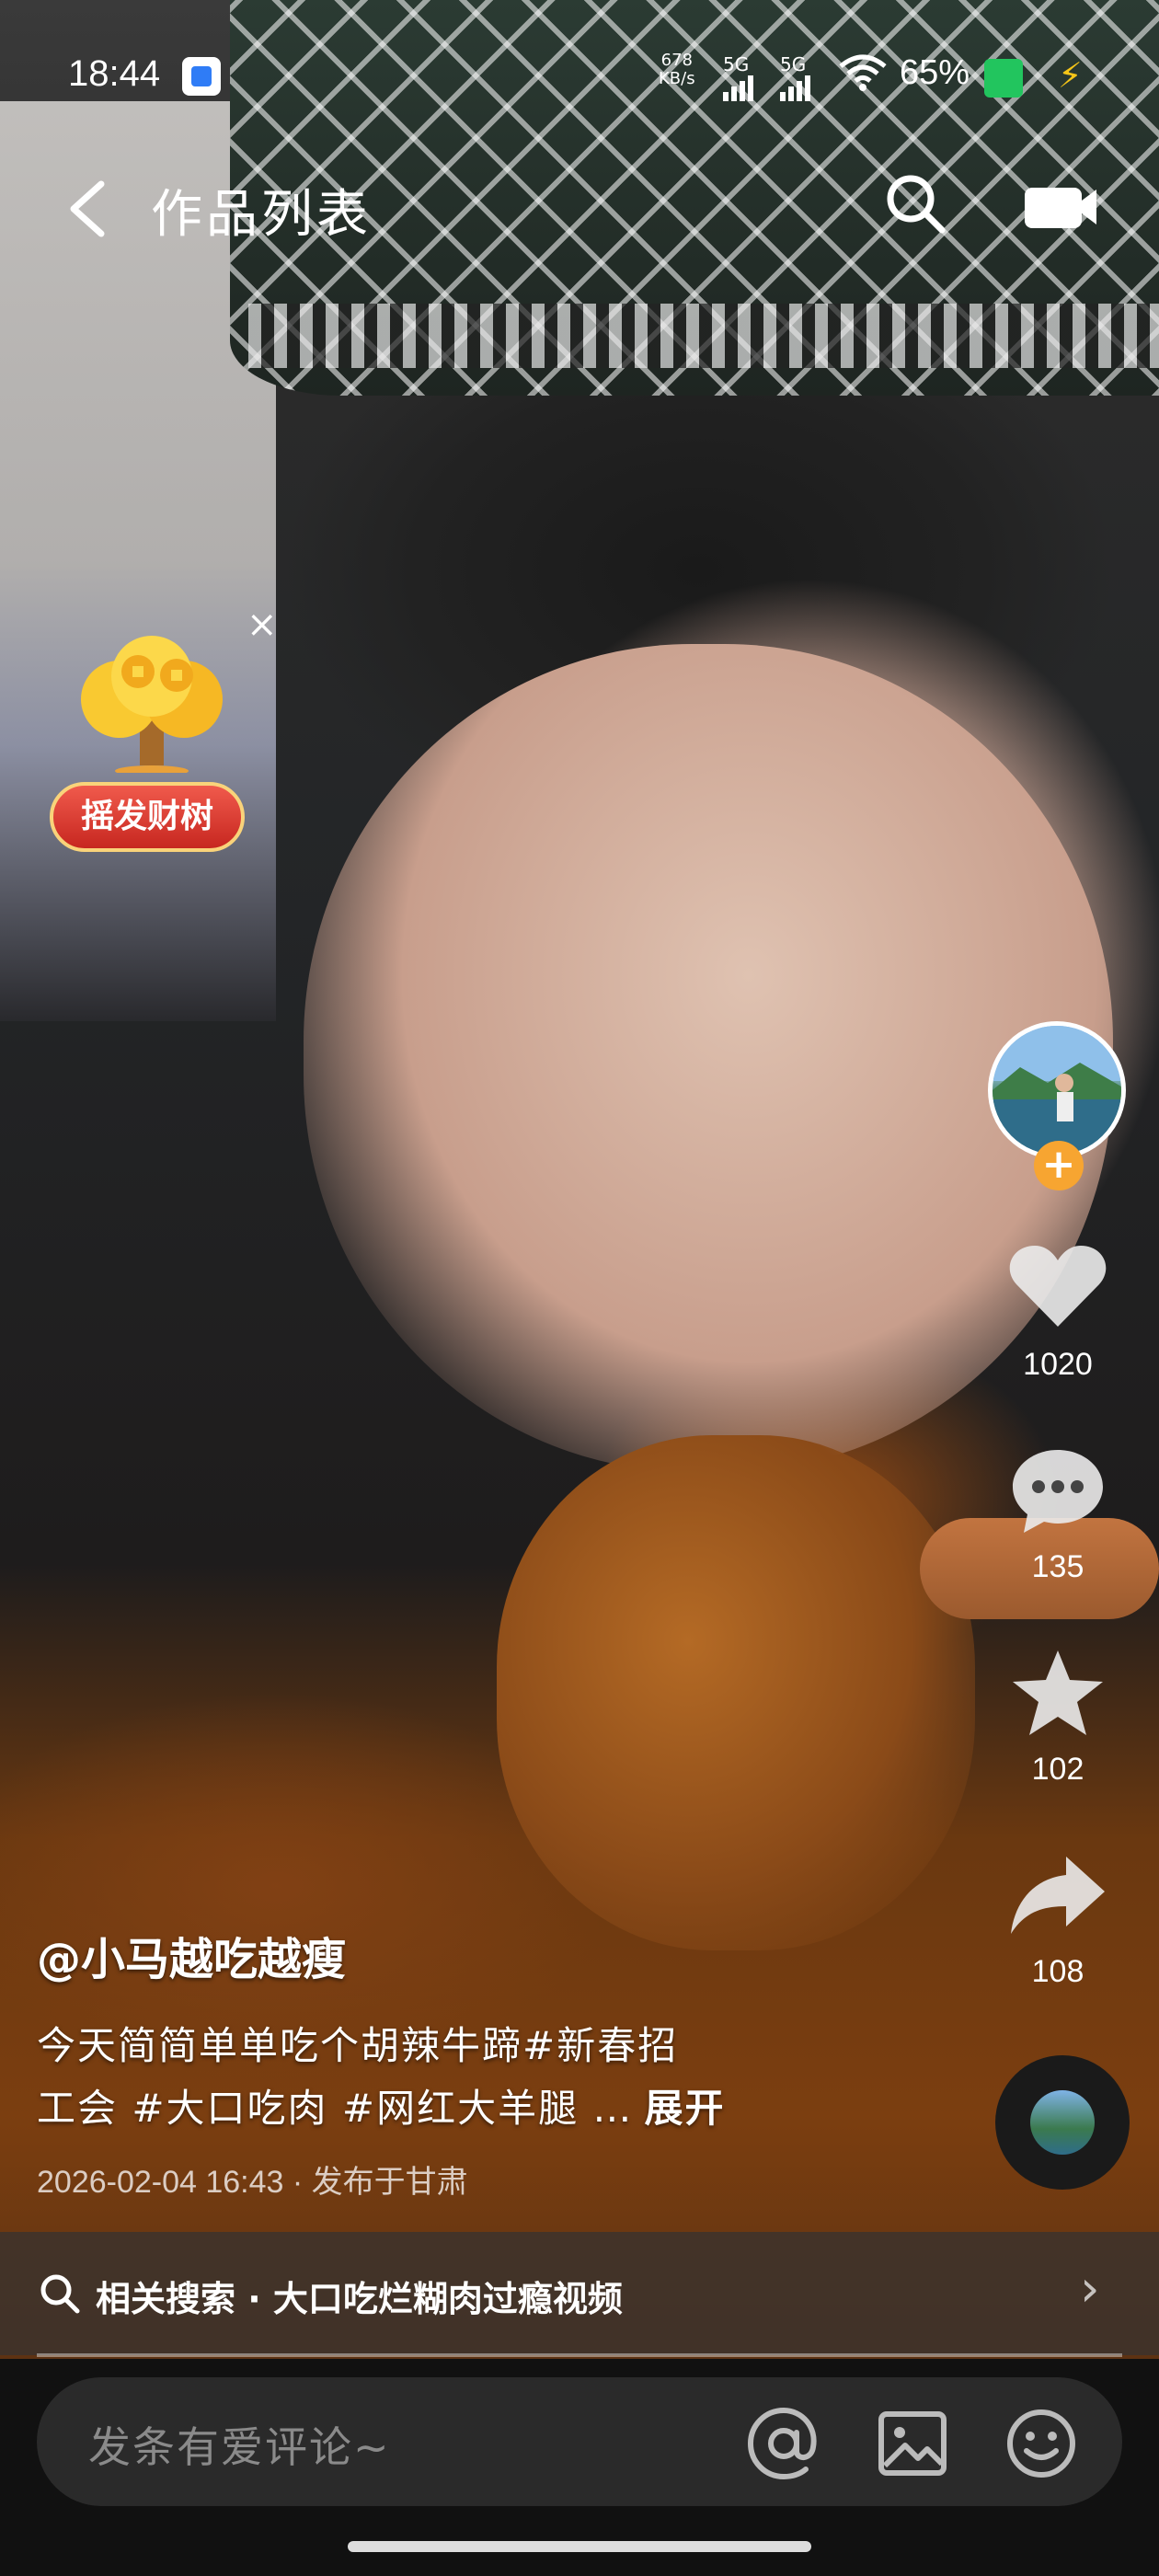 The height and width of the screenshot is (2576, 1159). I want to click on page-title: 作品列表, so click(261, 215).